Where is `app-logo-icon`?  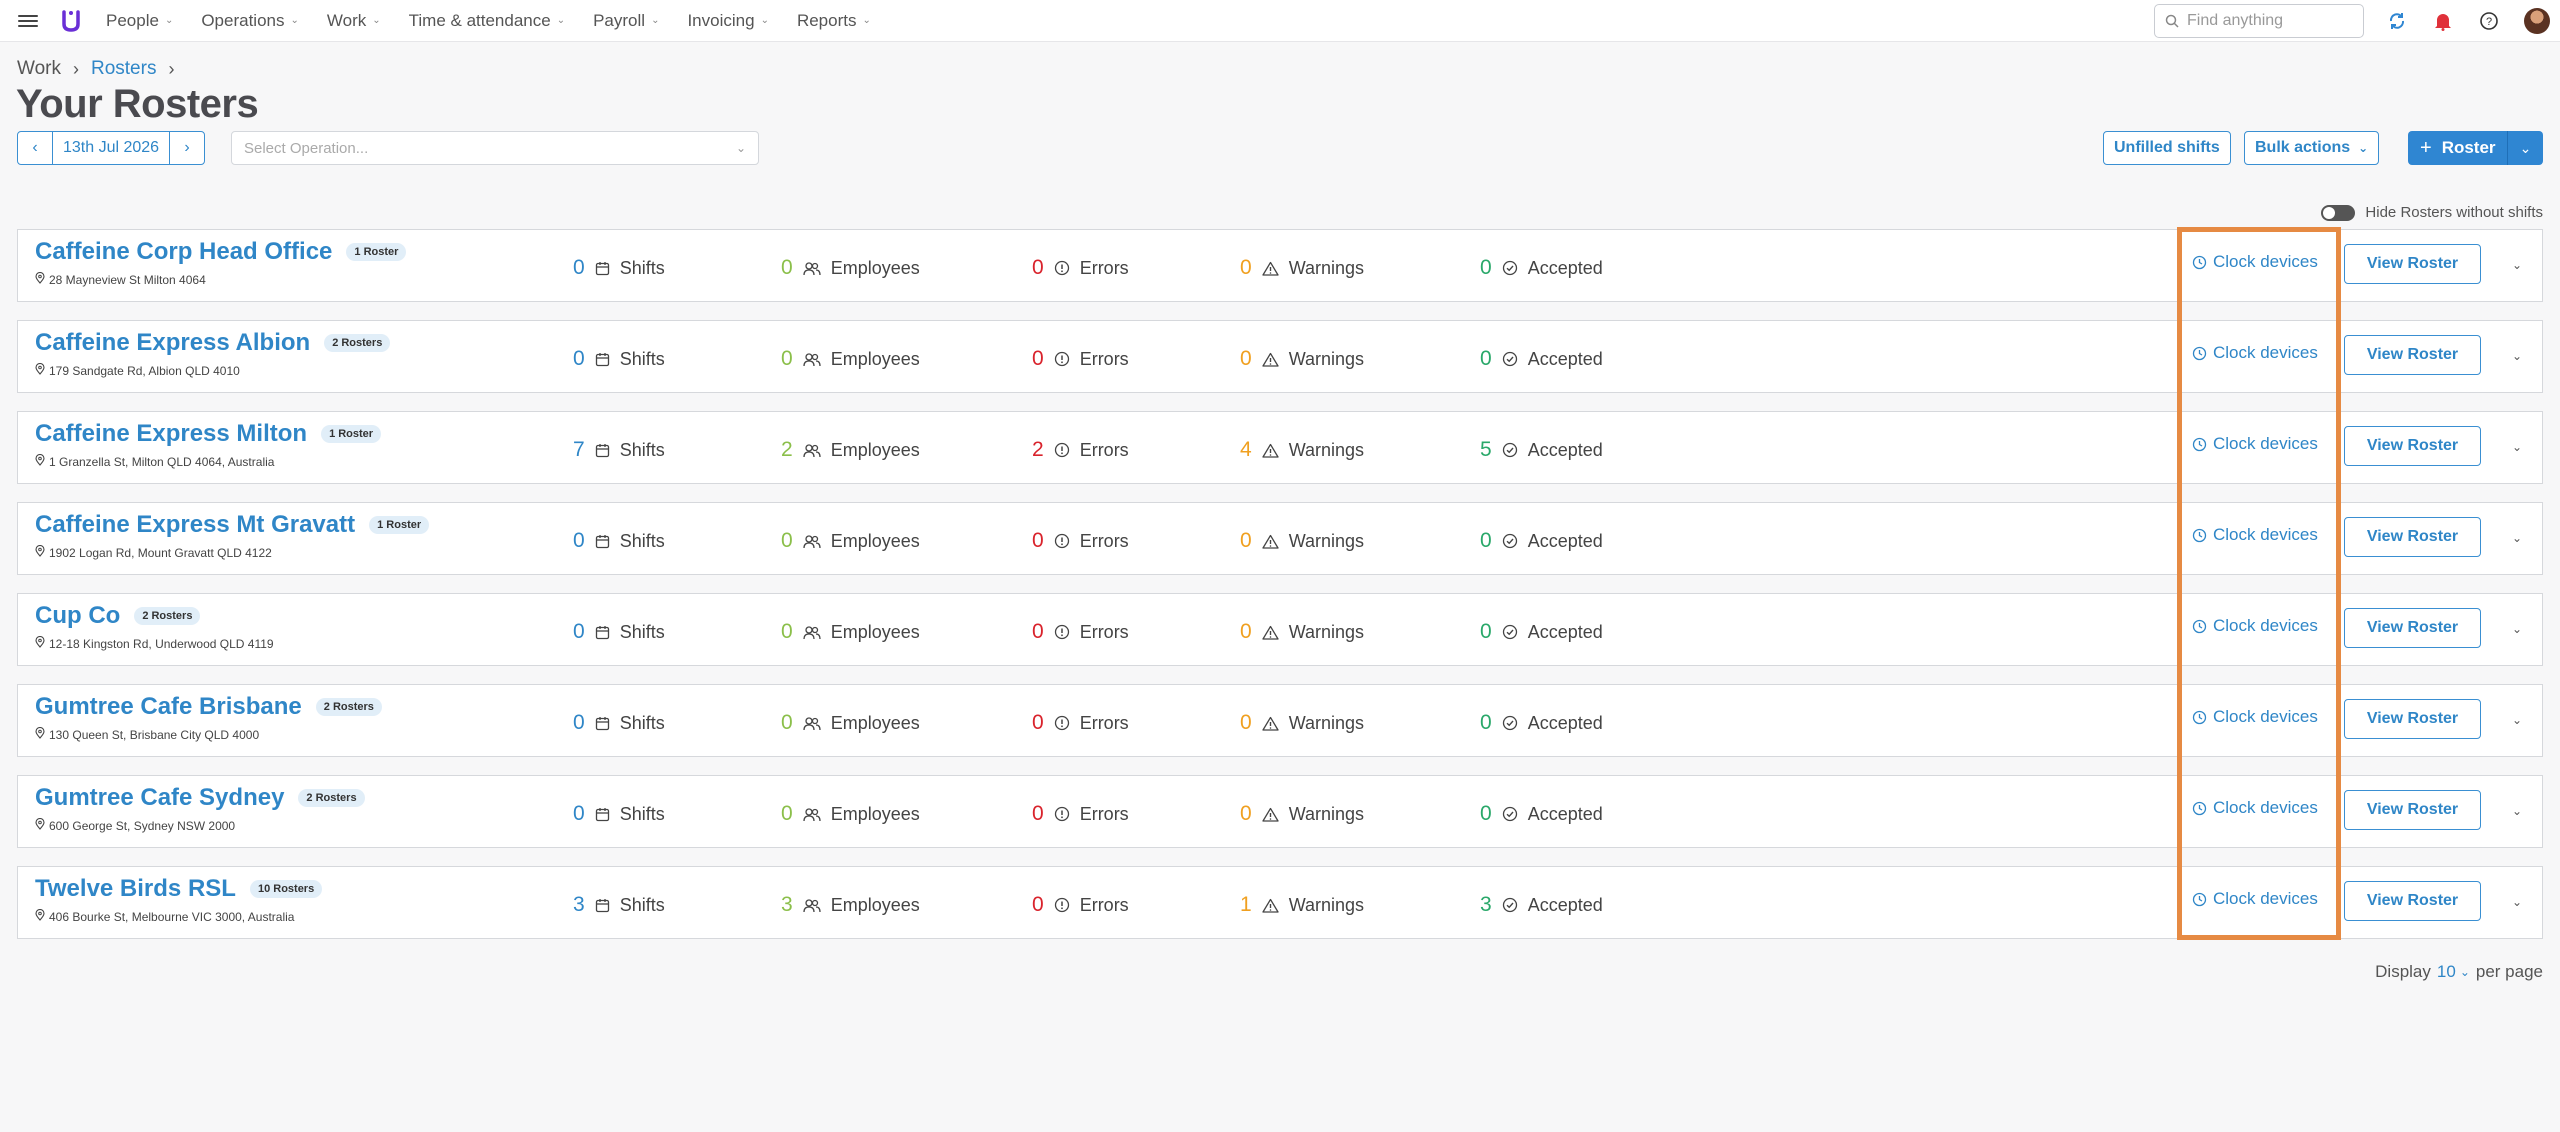
app-logo-icon is located at coordinates (71, 21).